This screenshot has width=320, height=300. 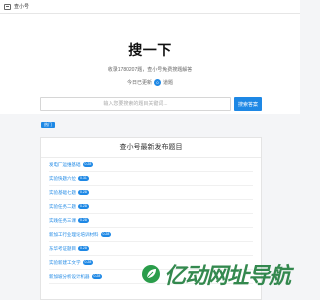 What do you see at coordinates (65, 165) in the screenshot?
I see `question-link: 发电厂运维基础` at bounding box center [65, 165].